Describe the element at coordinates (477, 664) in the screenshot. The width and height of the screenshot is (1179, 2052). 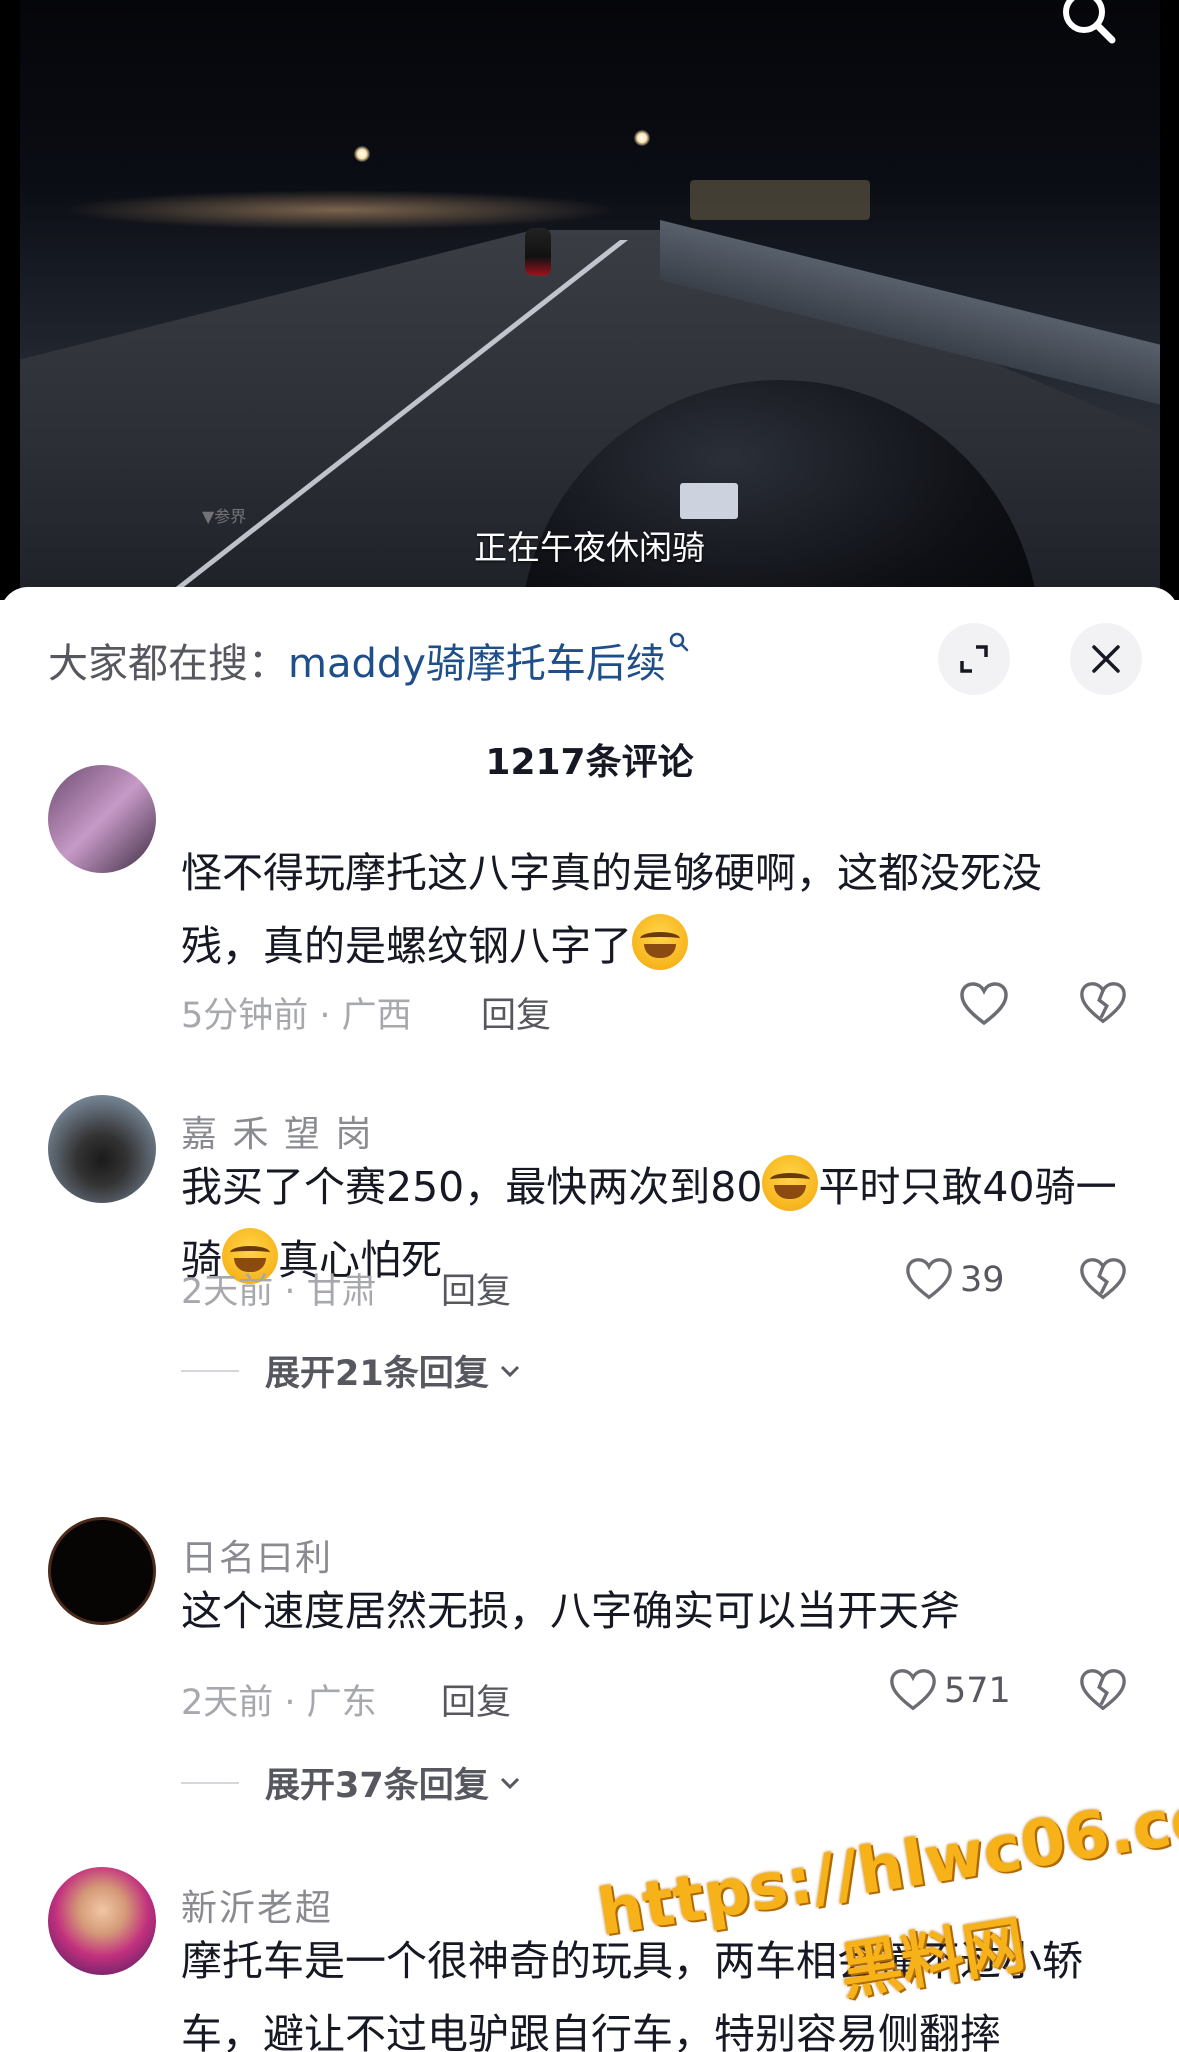
I see `hot-search-keyword: maddy骑摩托车后续` at that location.